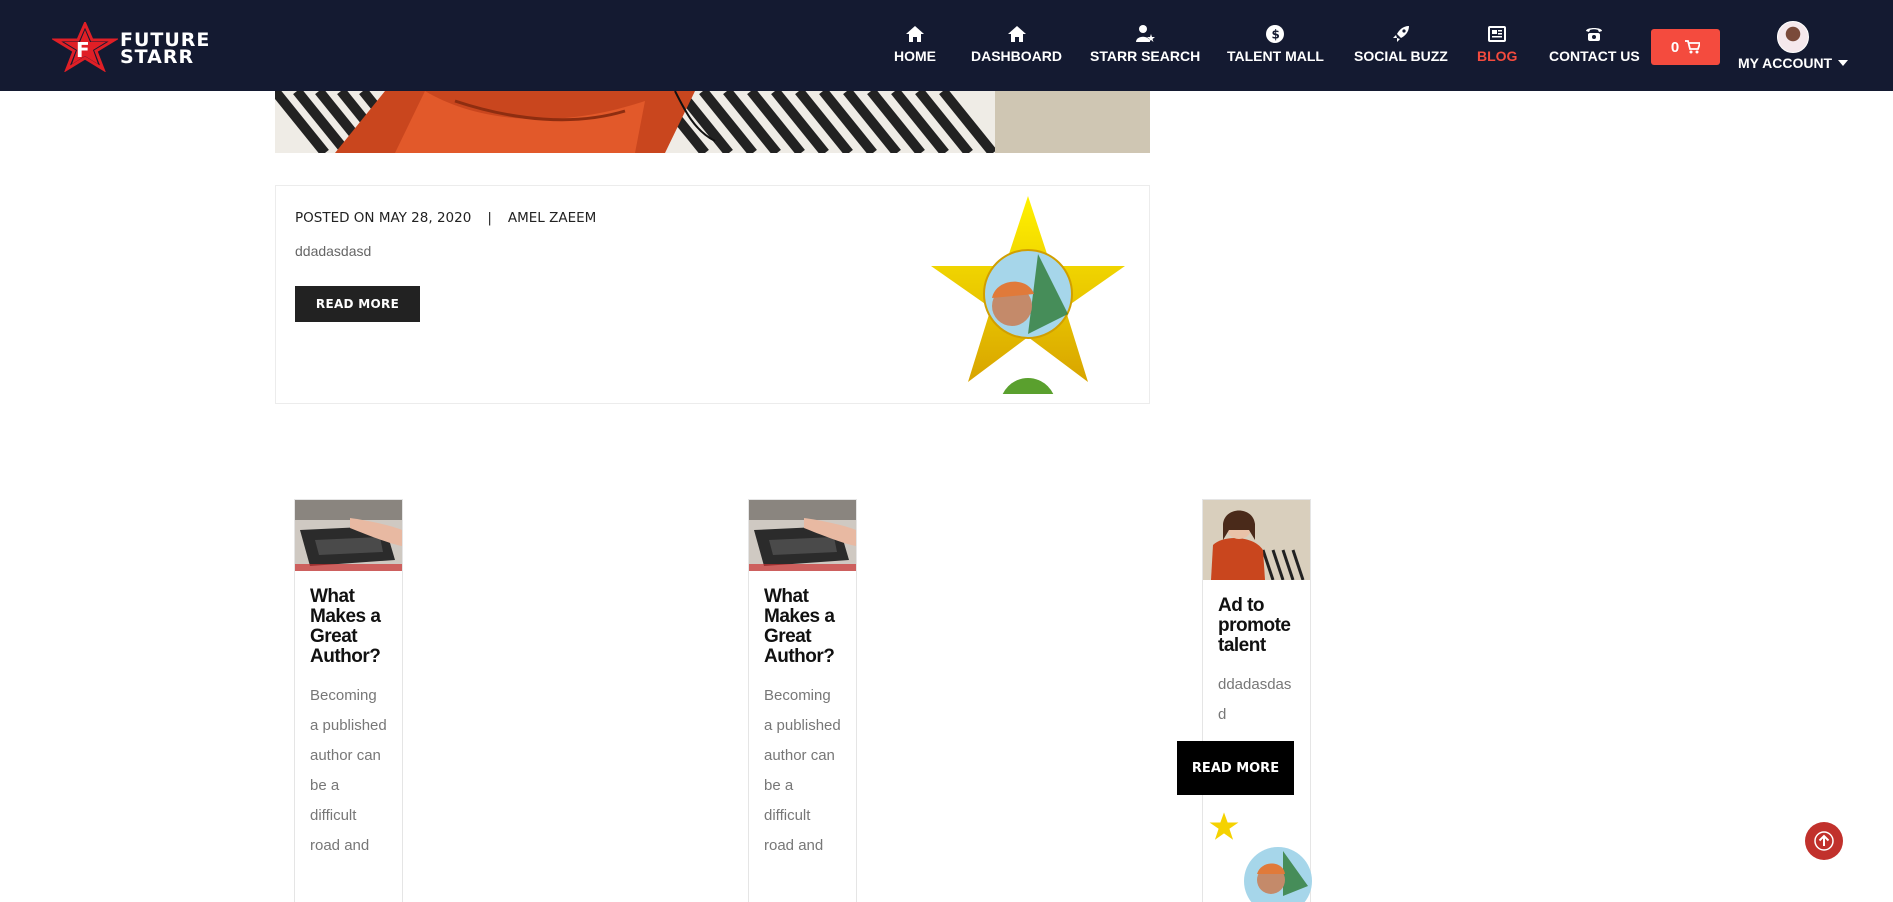 This screenshot has width=1893, height=902. Describe the element at coordinates (1400, 34) in the screenshot. I see `rocket-icon` at that location.